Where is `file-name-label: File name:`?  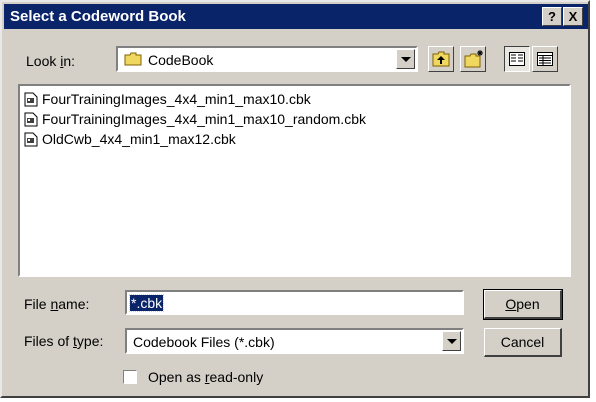
file-name-label: File name: is located at coordinates (57, 304).